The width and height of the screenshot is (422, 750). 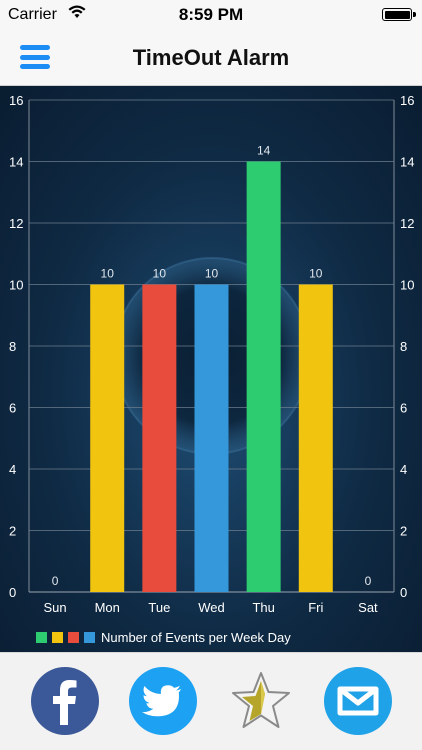 I want to click on legend-label: Number of Events per Week Day, so click(x=196, y=637).